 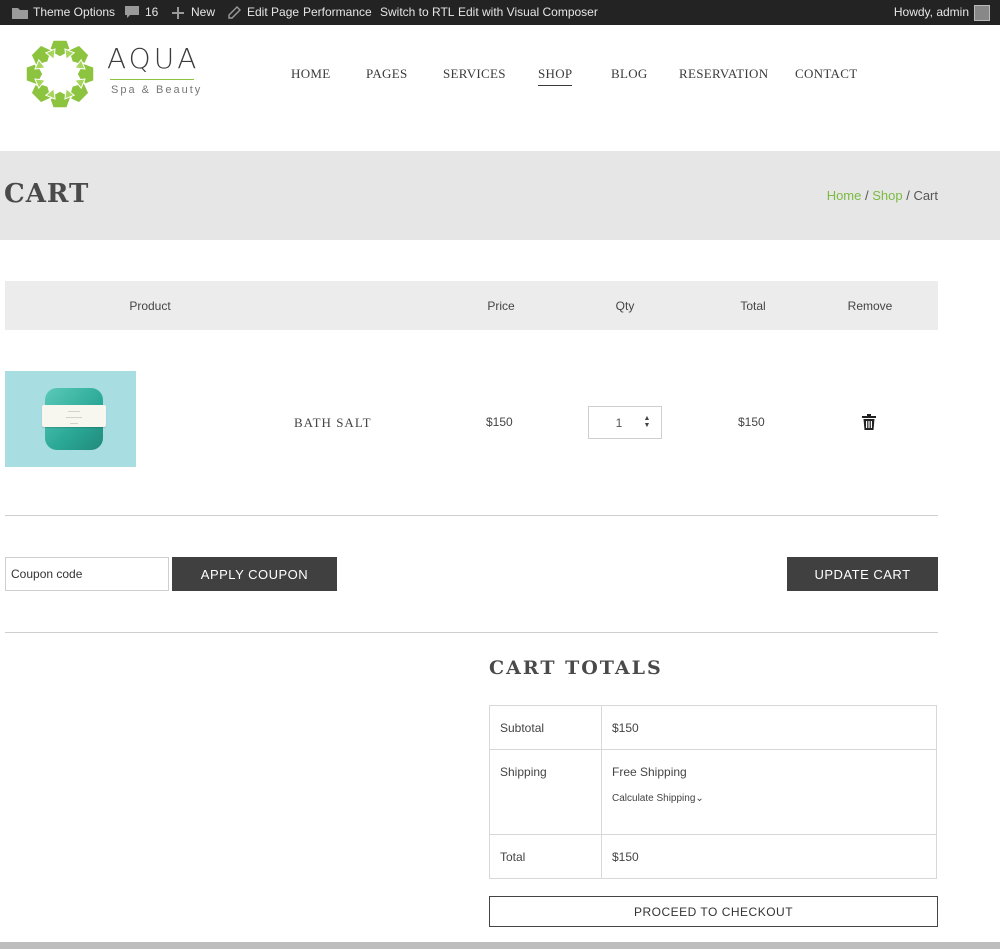 What do you see at coordinates (576, 668) in the screenshot?
I see `cart-totals-title: CART TOTALS` at bounding box center [576, 668].